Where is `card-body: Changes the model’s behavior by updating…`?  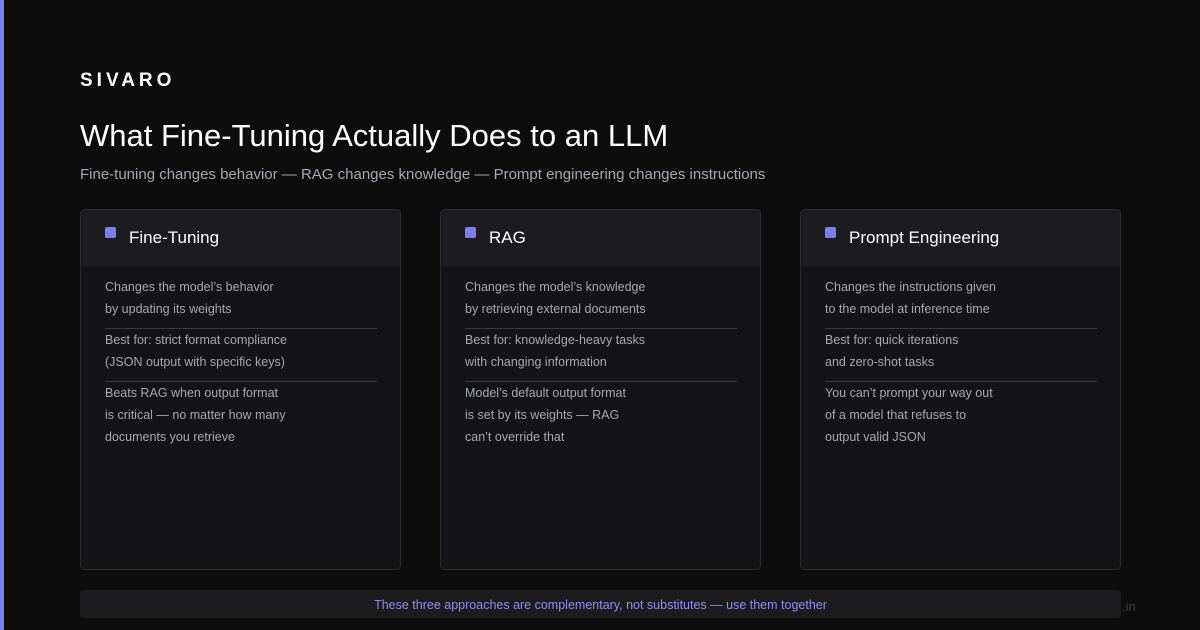 card-body: Changes the model’s behavior by updating… is located at coordinates (241, 366).